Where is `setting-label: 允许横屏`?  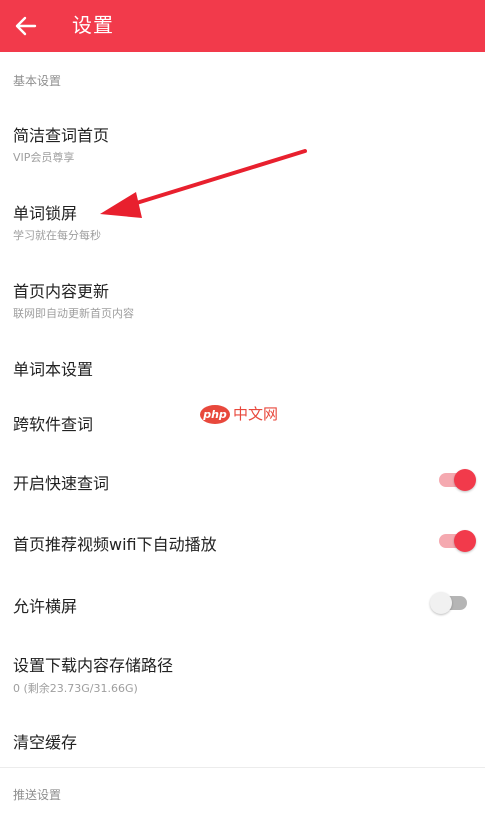
setting-label: 允许横屏 is located at coordinates (45, 606).